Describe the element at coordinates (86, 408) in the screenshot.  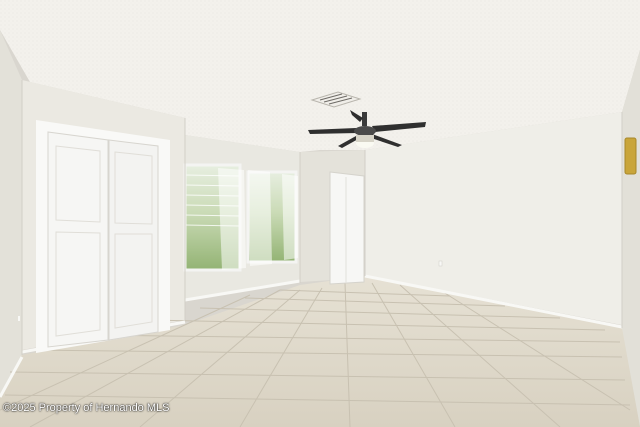
I see `copyright-watermark: ©2025 Property of Hernando MLS` at that location.